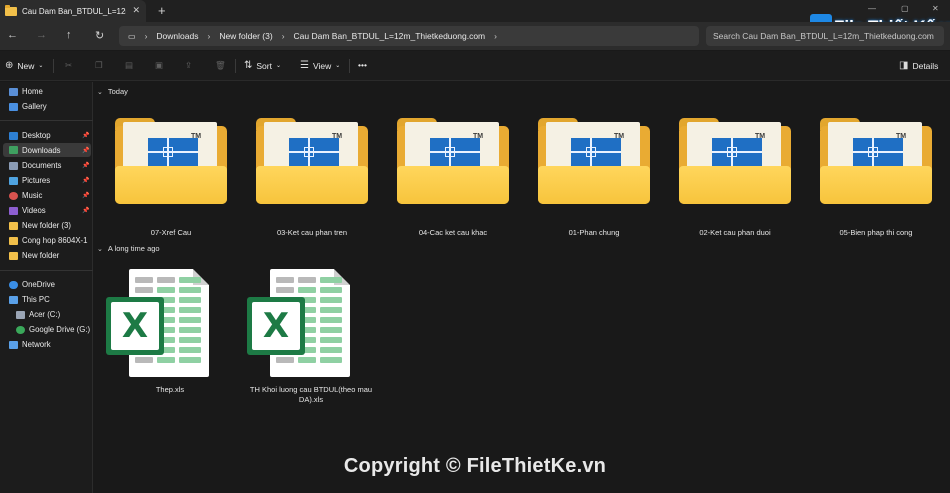 This screenshot has height=493, width=950. What do you see at coordinates (28, 106) in the screenshot?
I see `sidebar-item-gallery: Gallery` at bounding box center [28, 106].